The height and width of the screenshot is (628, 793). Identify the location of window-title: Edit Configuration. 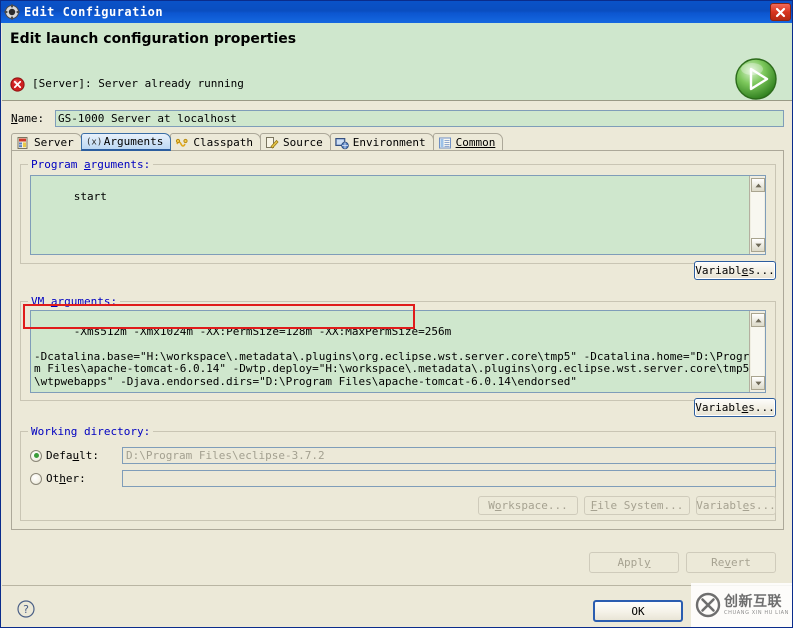
(94, 12).